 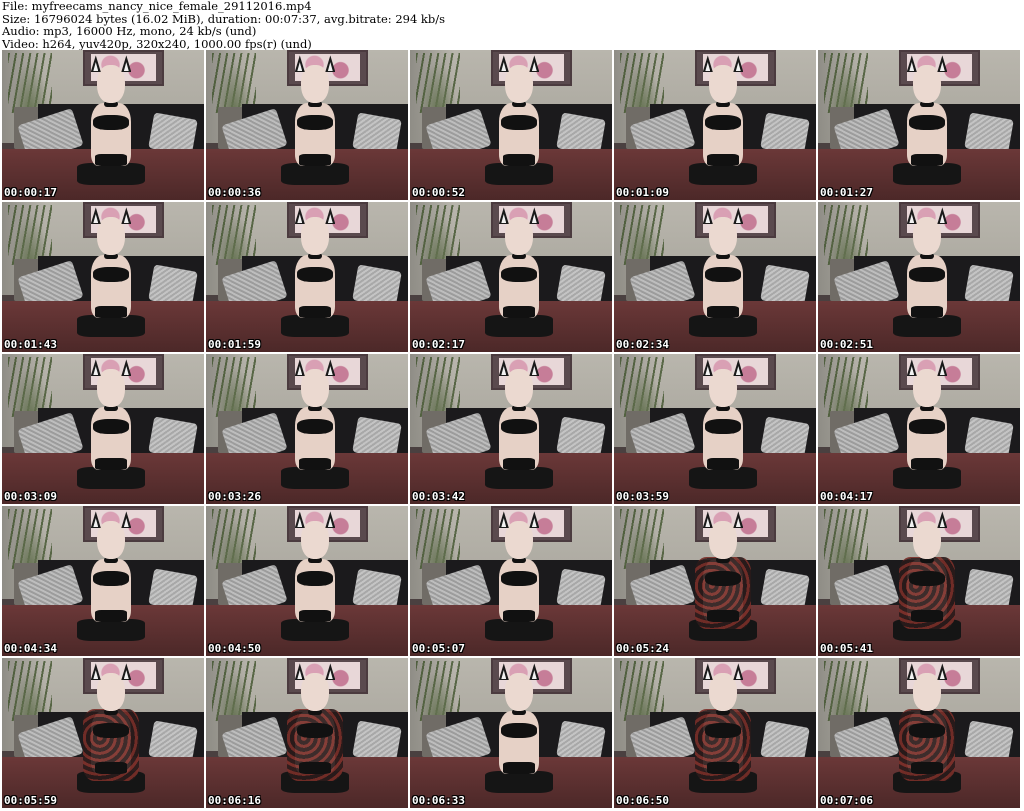 I want to click on video-thumbnail: 00:04:17, so click(x=919, y=429).